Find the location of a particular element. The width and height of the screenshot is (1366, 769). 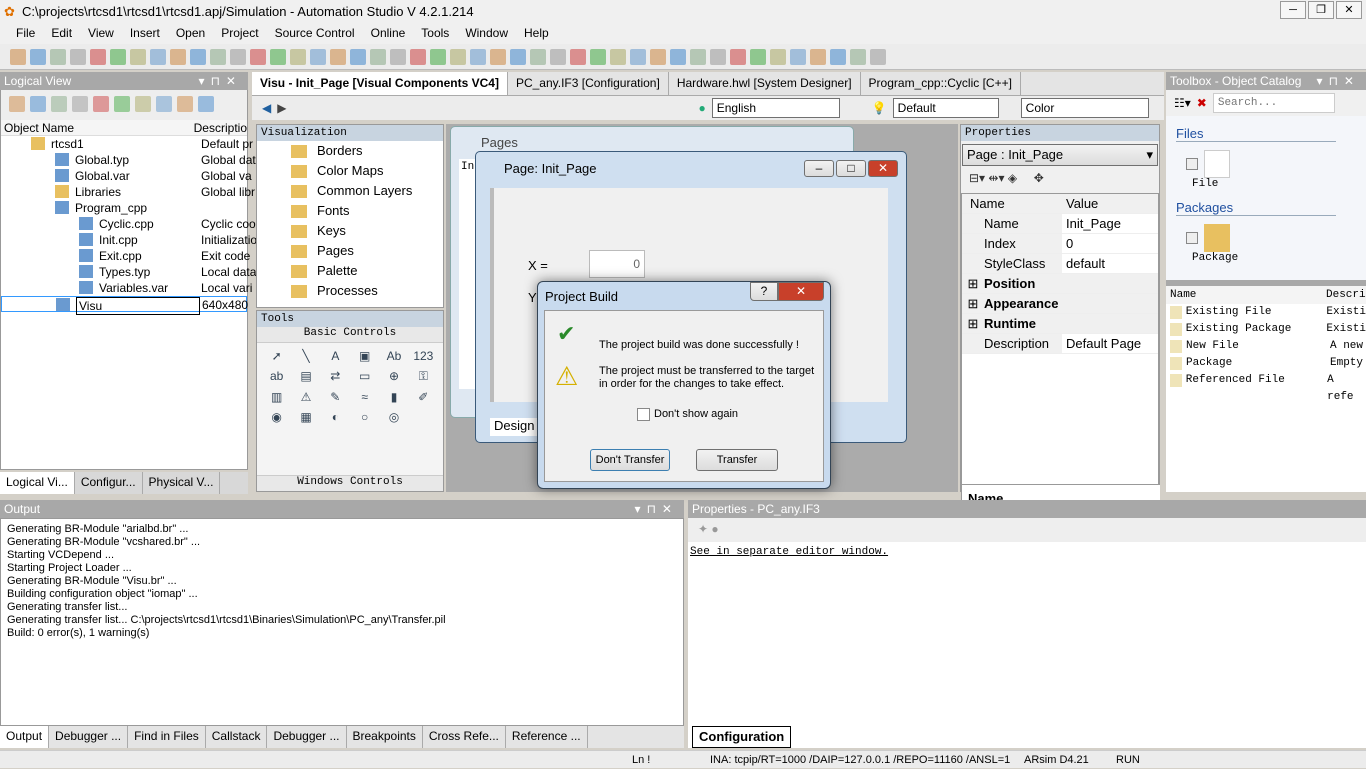

color-select: Color is located at coordinates (1084, 108).